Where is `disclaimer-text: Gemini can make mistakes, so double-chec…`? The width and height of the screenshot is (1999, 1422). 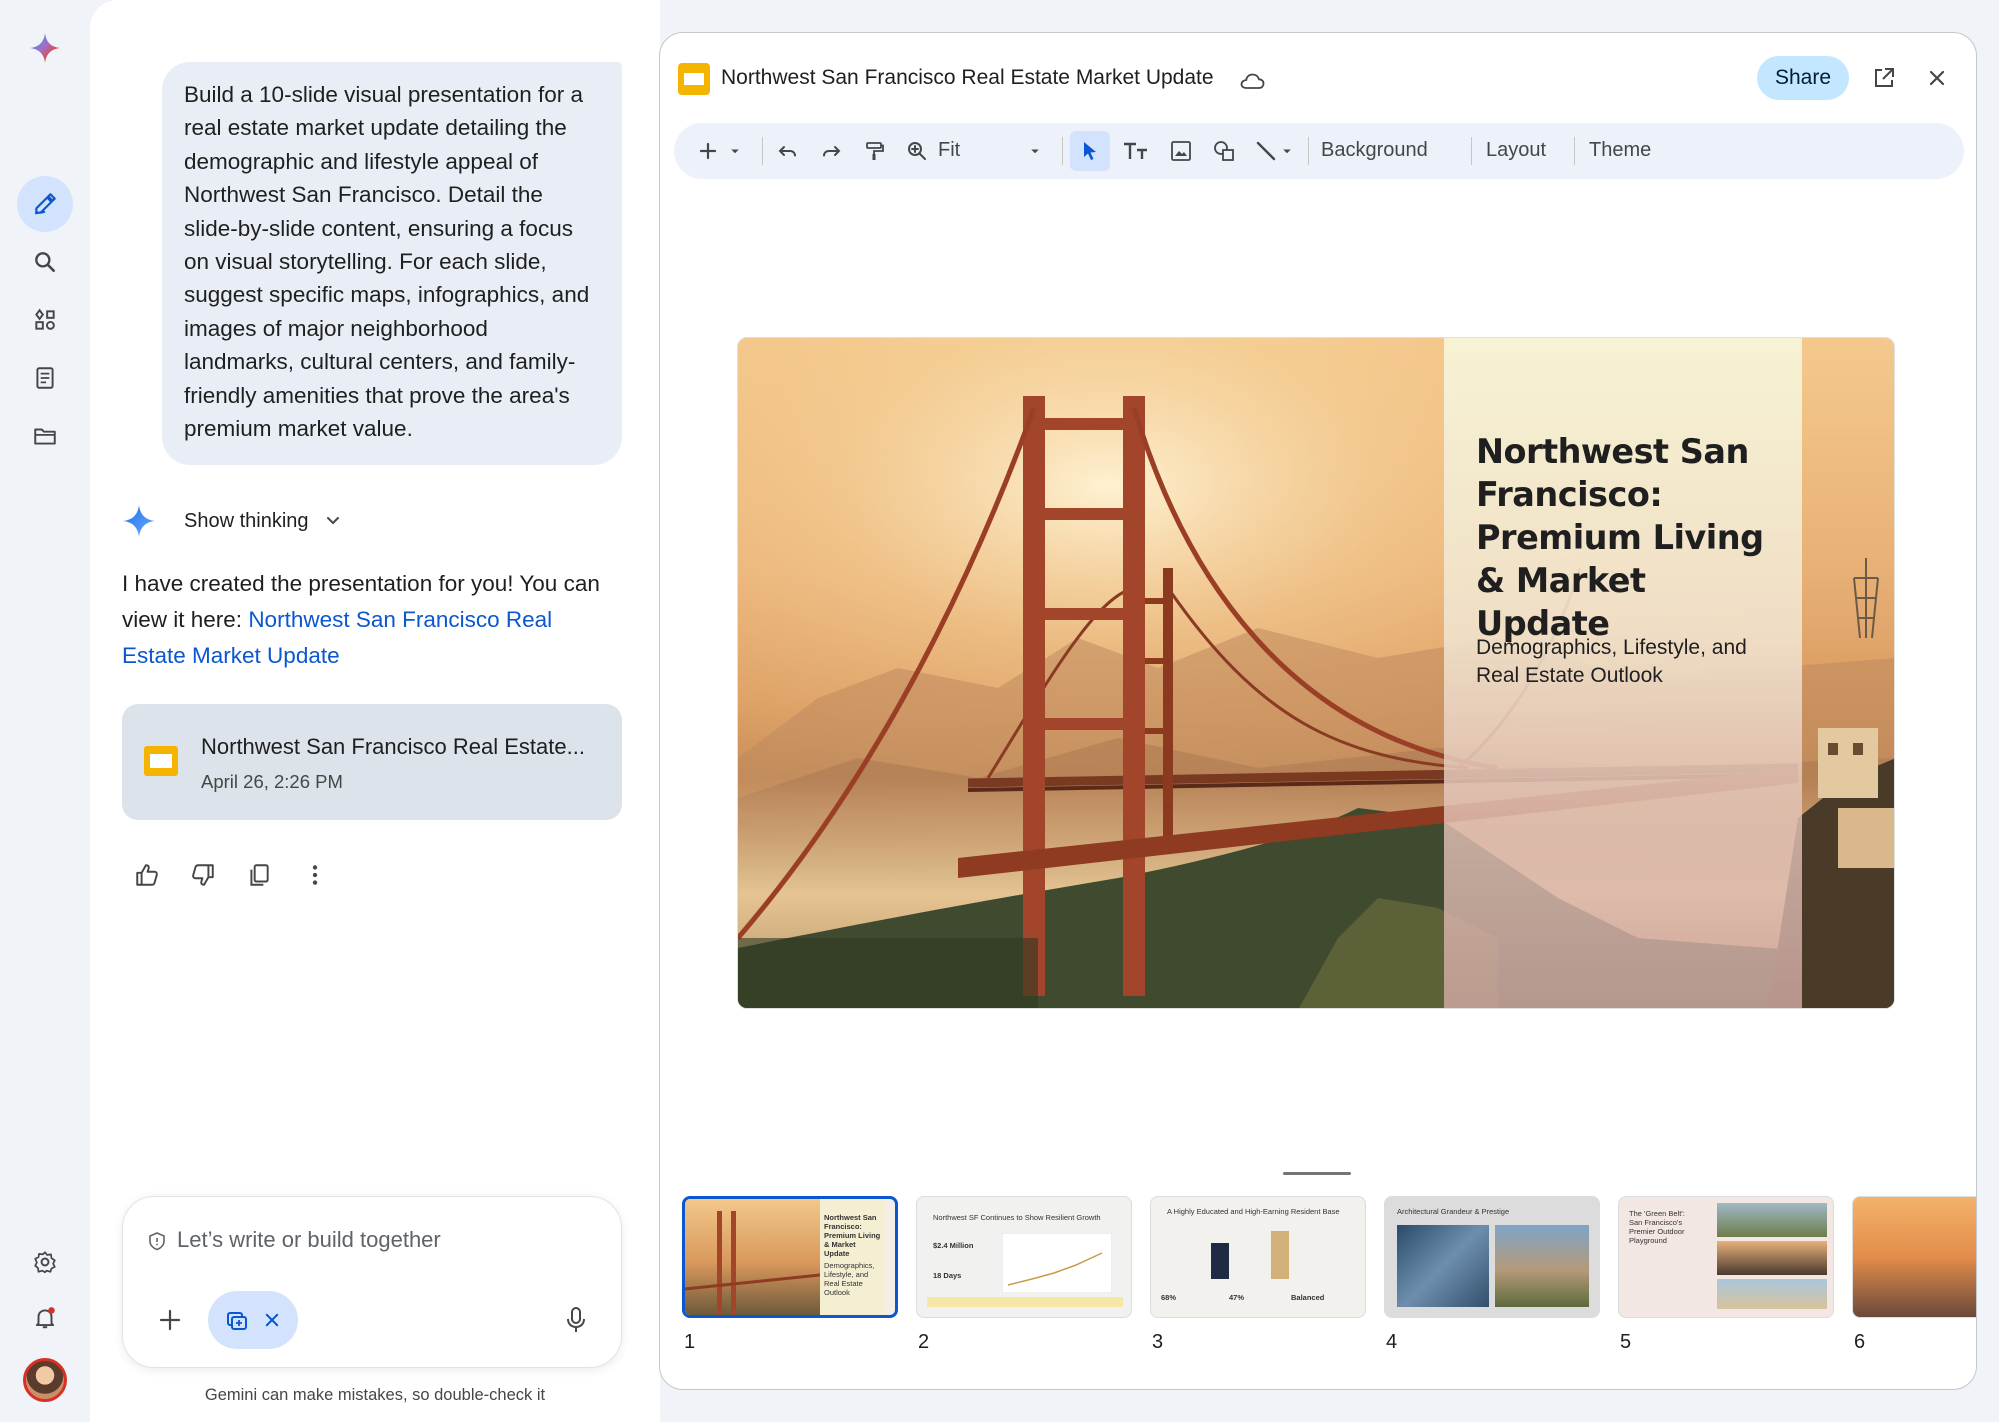
disclaimer-text: Gemini can make mistakes, so double-chec… is located at coordinates (375, 1395).